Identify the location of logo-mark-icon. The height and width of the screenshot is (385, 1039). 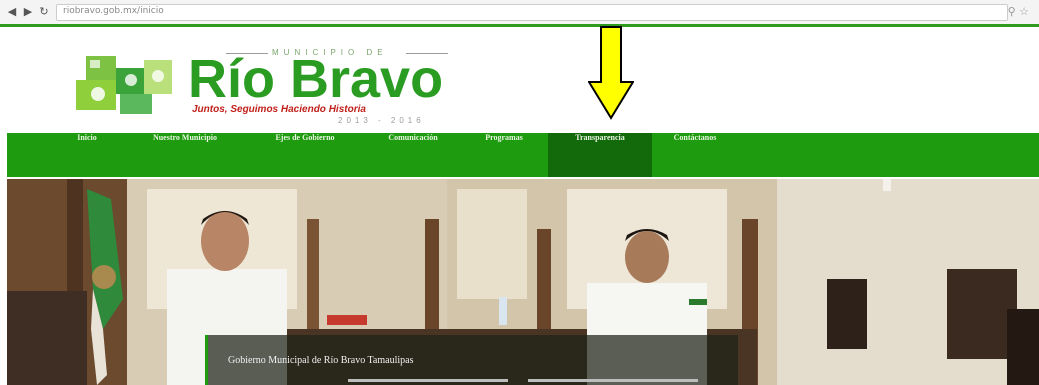
(124, 85).